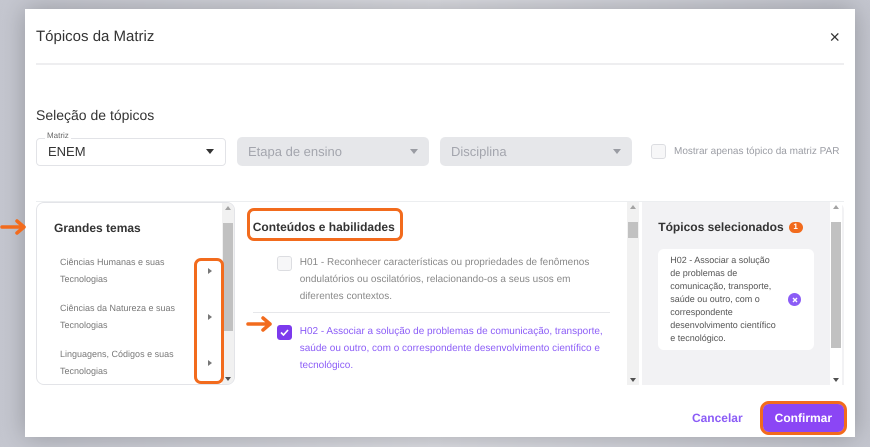  Describe the element at coordinates (757, 152) in the screenshot. I see `checkbox-label: Mostrar apenas tópico da matriz PAR` at that location.